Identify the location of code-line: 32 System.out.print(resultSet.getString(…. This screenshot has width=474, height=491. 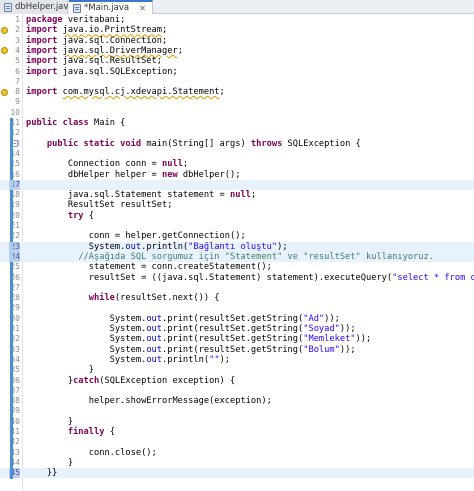
(237, 339).